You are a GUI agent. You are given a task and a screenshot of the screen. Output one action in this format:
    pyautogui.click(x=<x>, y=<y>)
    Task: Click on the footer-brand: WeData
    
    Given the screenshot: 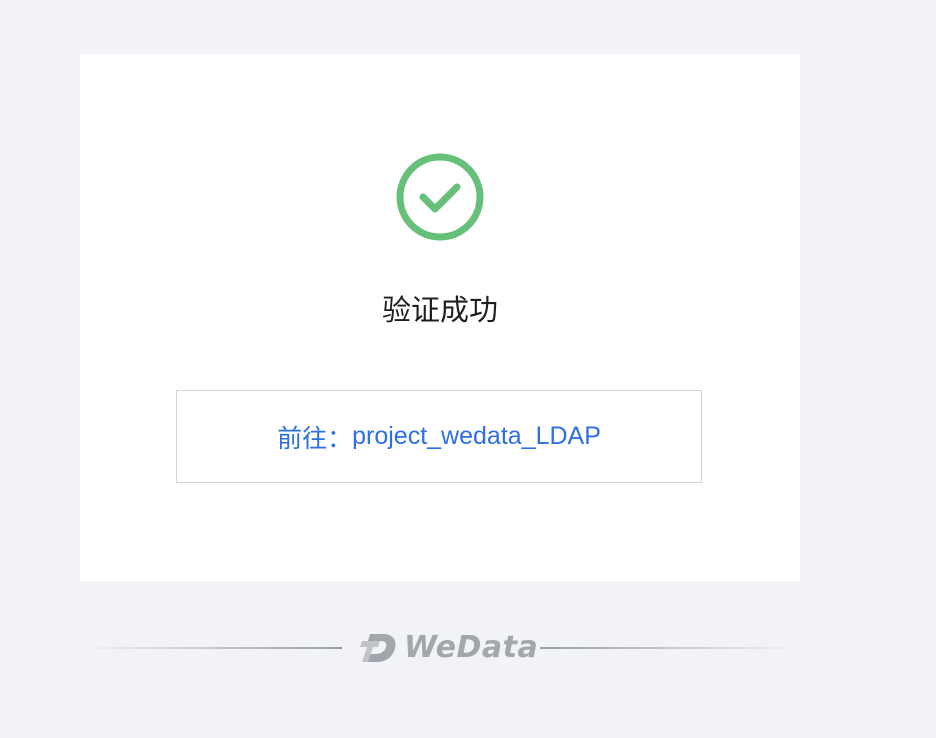 What is the action you would take?
    pyautogui.click(x=440, y=648)
    